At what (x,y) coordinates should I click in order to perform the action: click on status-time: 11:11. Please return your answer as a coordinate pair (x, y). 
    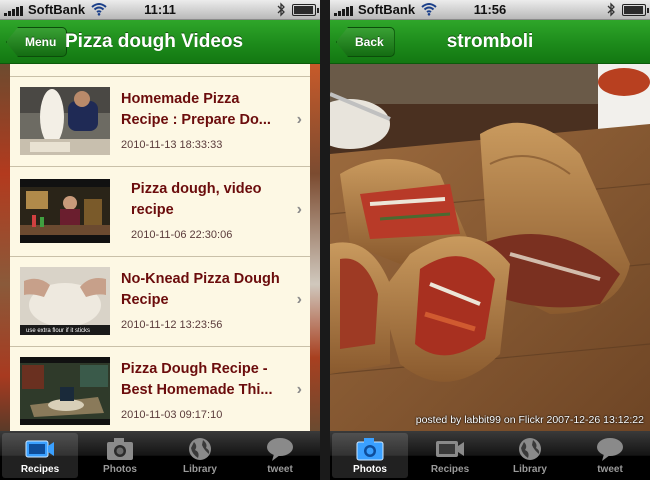
    Looking at the image, I should click on (160, 9).